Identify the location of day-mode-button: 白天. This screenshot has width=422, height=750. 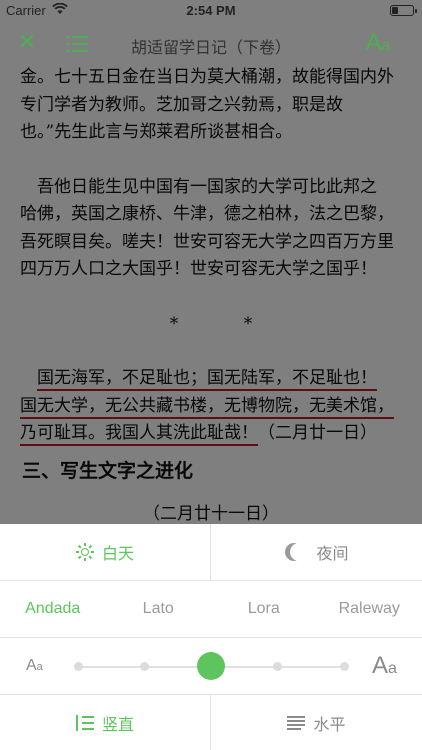
(105, 552).